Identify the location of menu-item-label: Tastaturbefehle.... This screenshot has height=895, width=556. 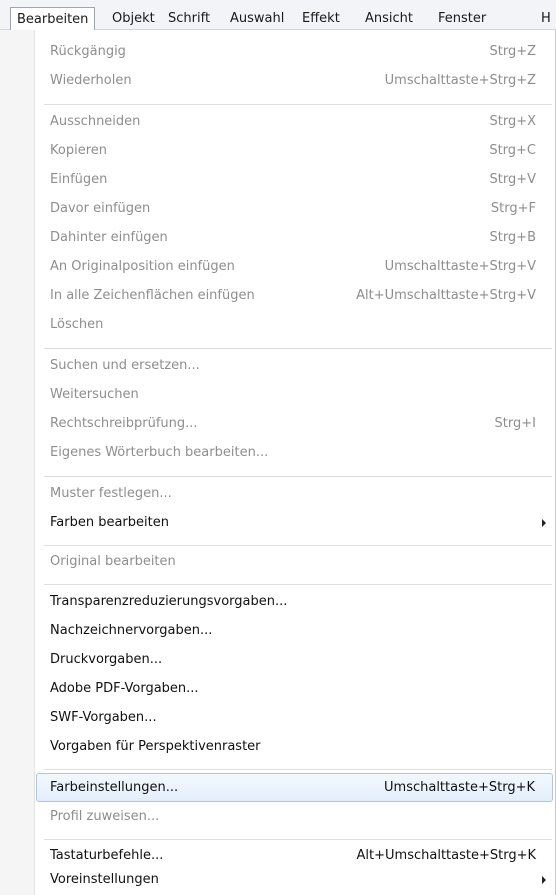
(107, 855).